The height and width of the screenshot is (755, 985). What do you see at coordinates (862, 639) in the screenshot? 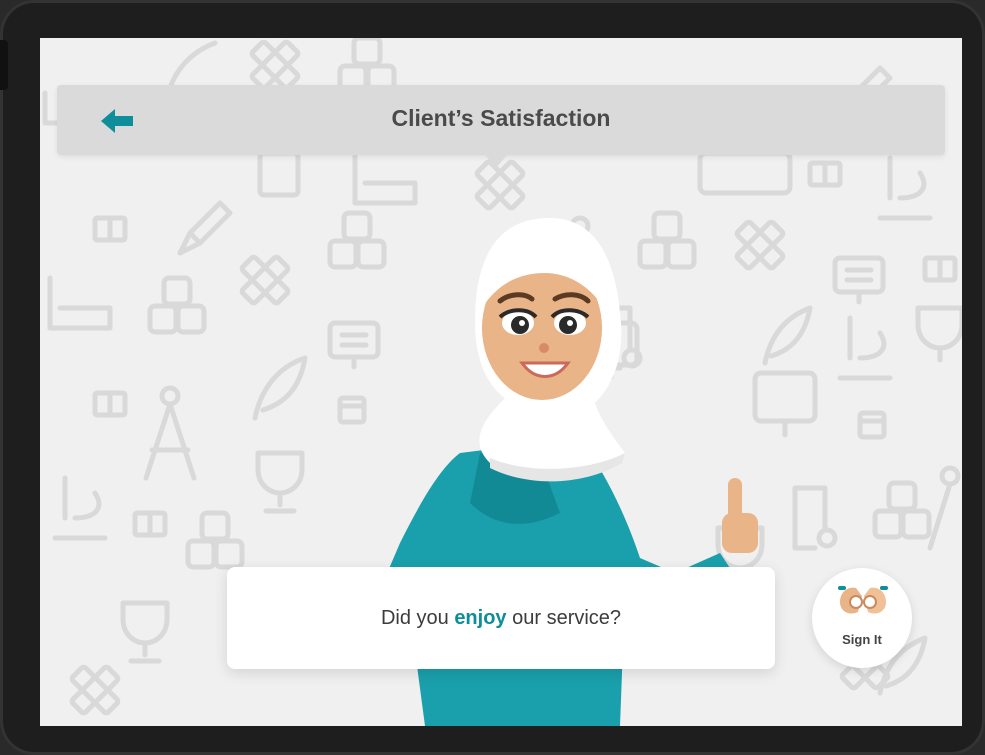
I see `sign-it-label: Sign It` at bounding box center [862, 639].